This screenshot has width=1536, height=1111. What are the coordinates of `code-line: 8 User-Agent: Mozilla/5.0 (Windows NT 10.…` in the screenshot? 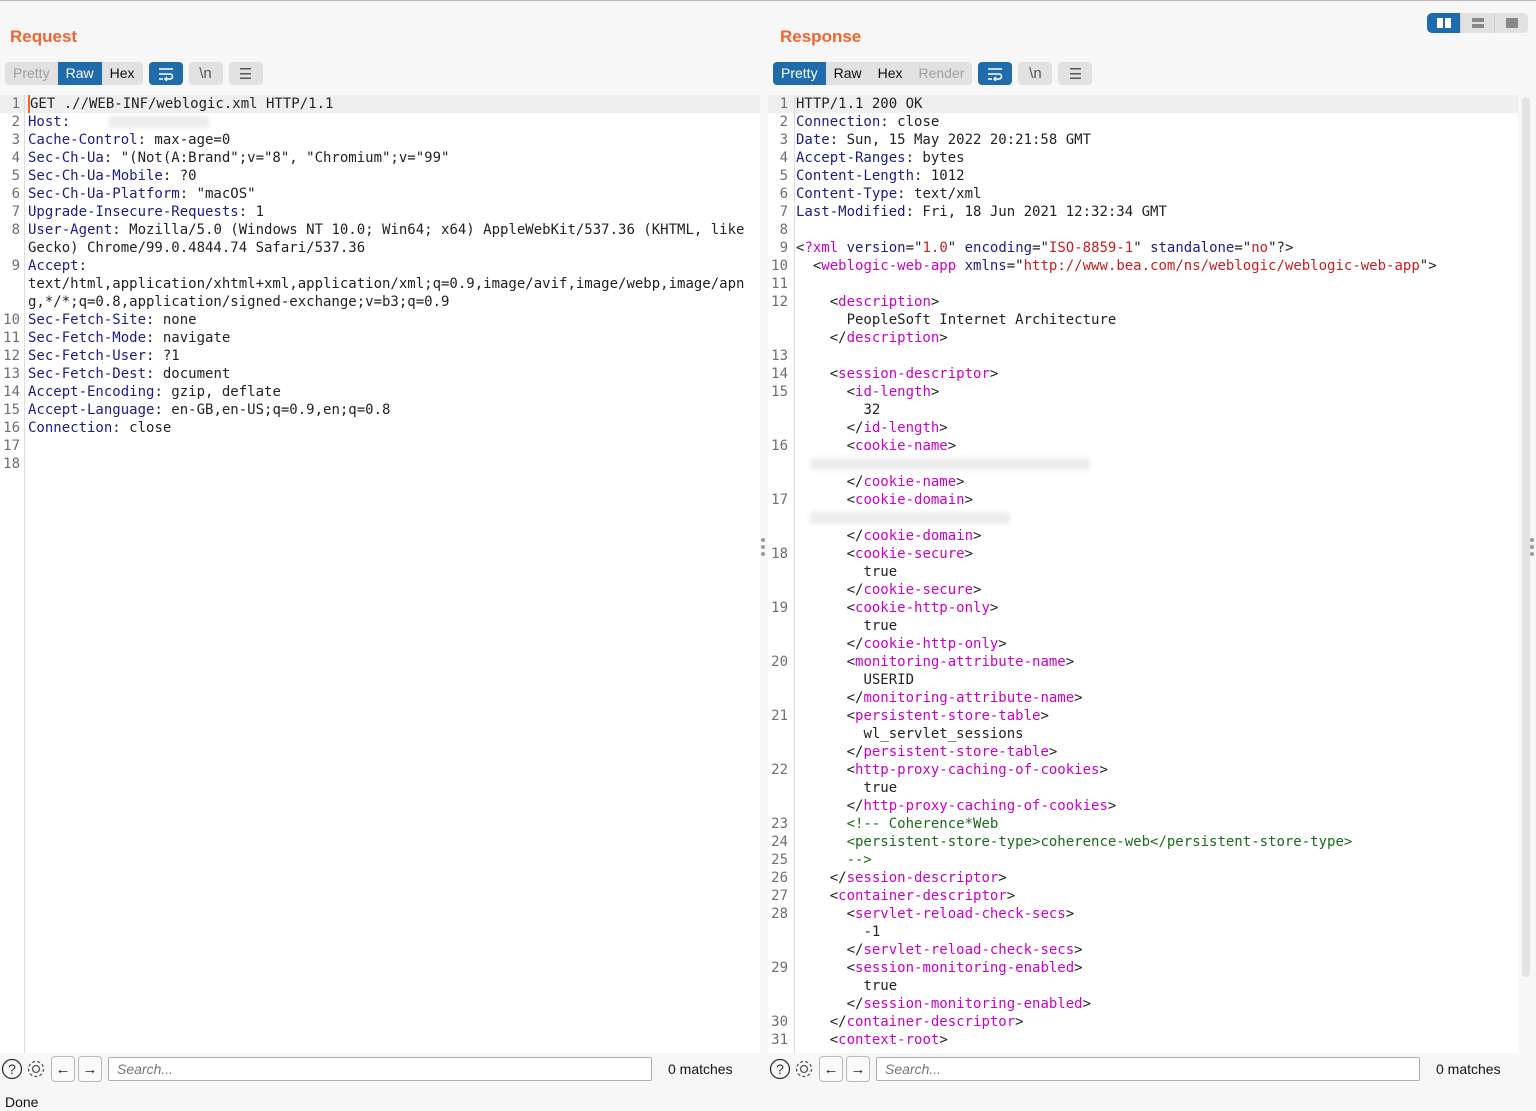 It's located at (380, 239).